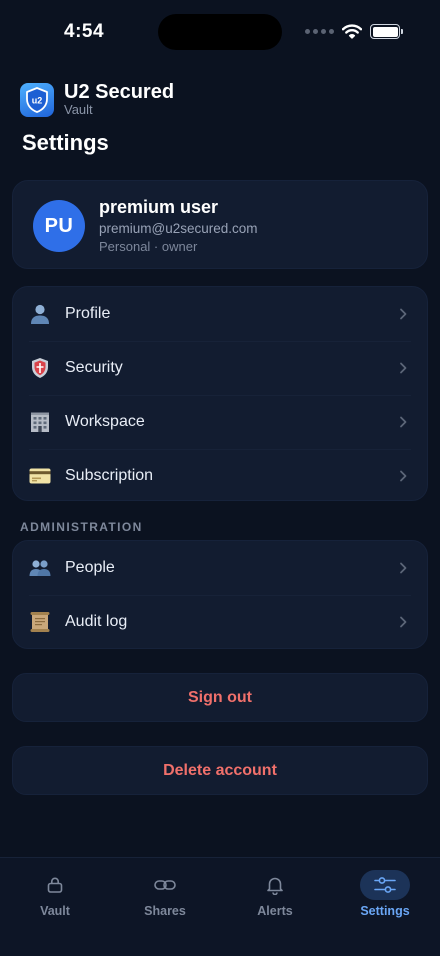  Describe the element at coordinates (59, 226) in the screenshot. I see `avatar: PU` at that location.